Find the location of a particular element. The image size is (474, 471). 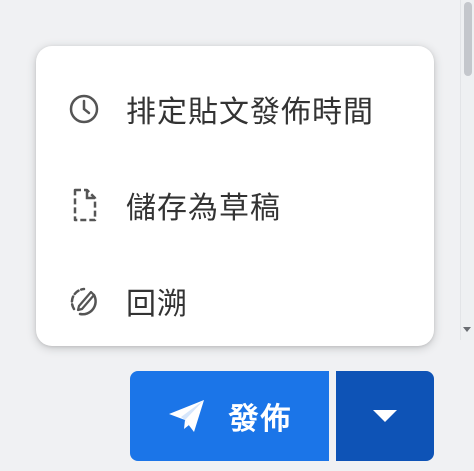

publish-options-dropdown-button is located at coordinates (385, 416).